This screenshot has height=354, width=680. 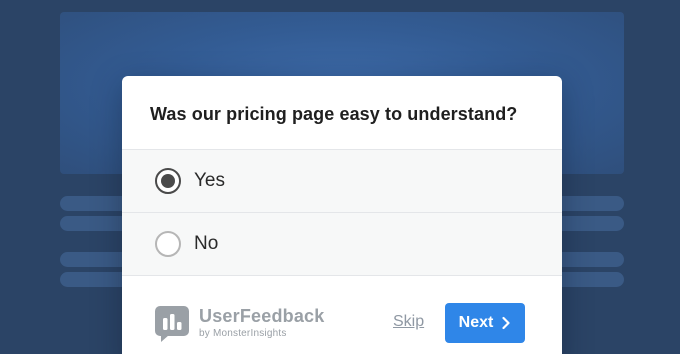 What do you see at coordinates (168, 181) in the screenshot?
I see `radio-yes` at bounding box center [168, 181].